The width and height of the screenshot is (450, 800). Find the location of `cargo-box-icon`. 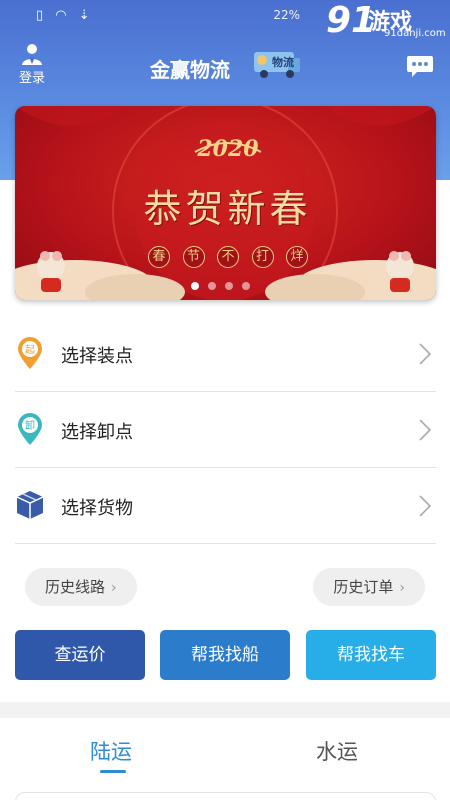

cargo-box-icon is located at coordinates (30, 505).